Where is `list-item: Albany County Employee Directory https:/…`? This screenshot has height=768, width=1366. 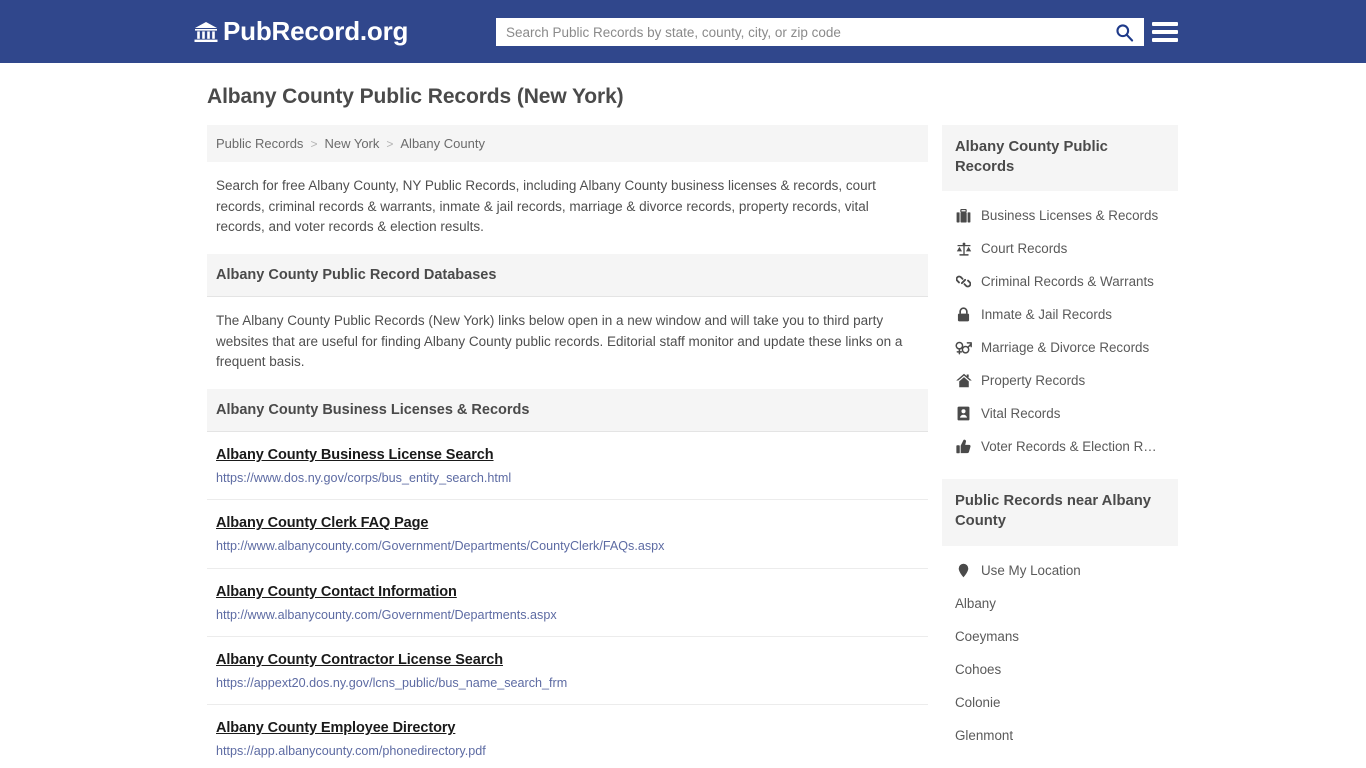 list-item: Albany County Employee Directory https:/… is located at coordinates (567, 736).